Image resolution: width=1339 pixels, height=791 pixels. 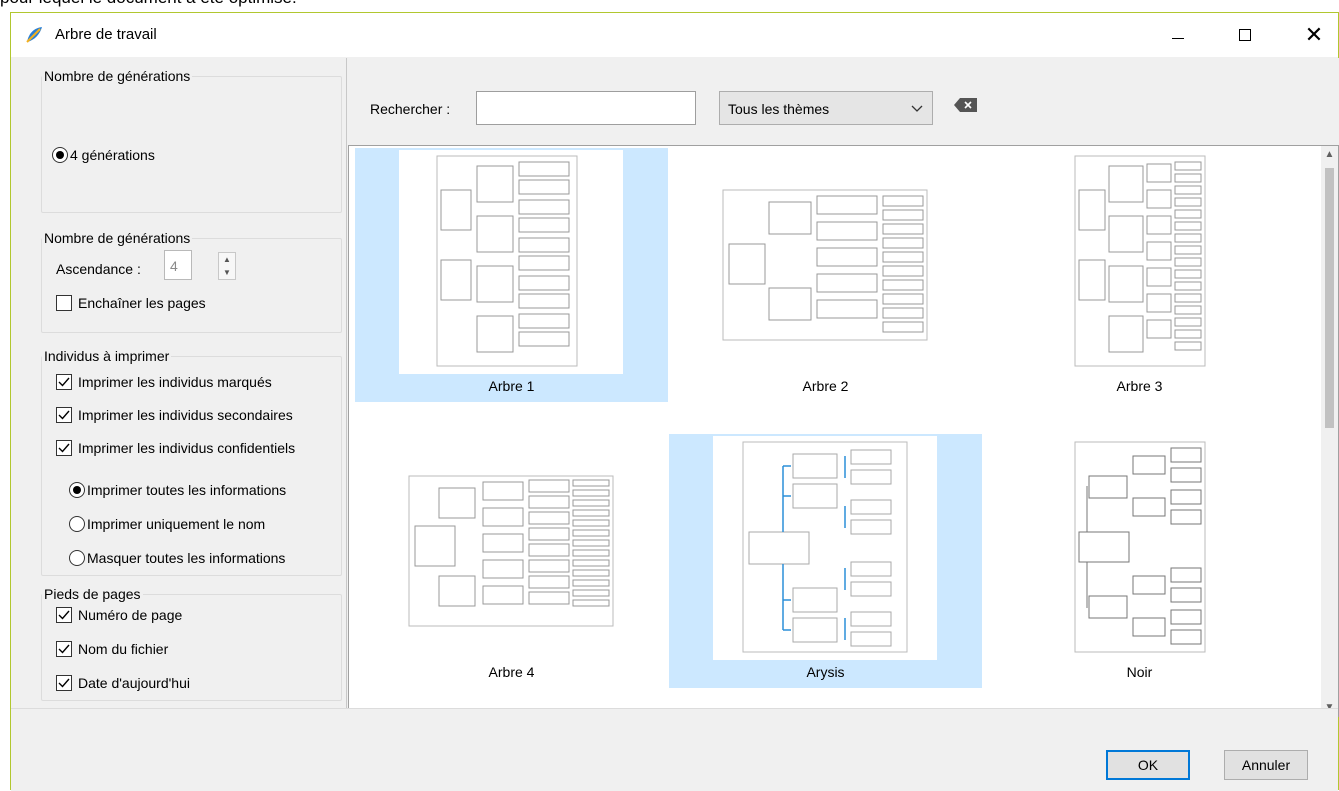 I want to click on title-bar: Arbre de travail ✕, so click(x=674, y=35).